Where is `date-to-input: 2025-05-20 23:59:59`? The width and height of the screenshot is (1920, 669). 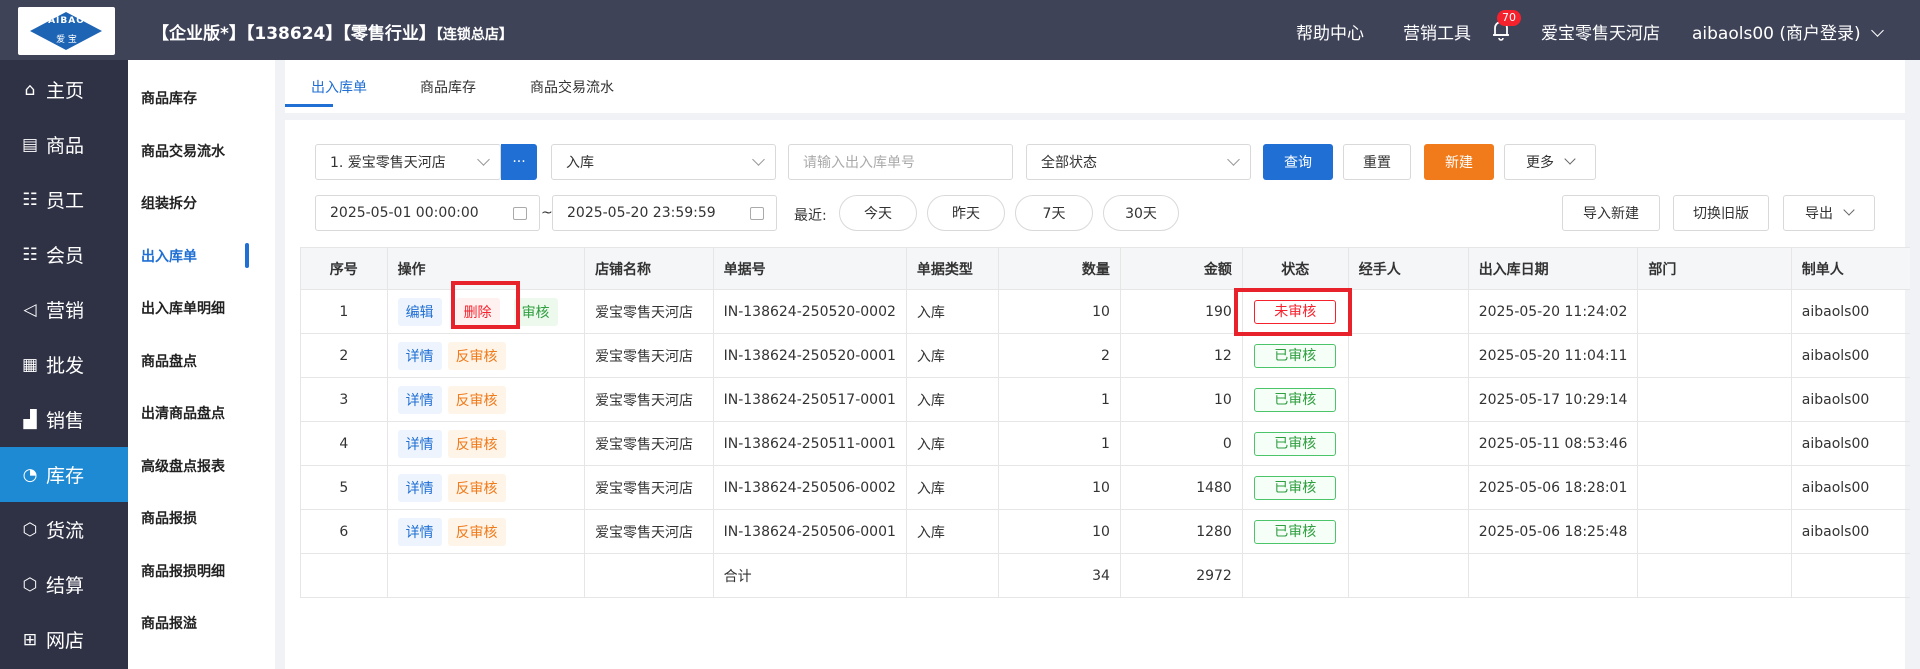 date-to-input: 2025-05-20 23:59:59 is located at coordinates (664, 213).